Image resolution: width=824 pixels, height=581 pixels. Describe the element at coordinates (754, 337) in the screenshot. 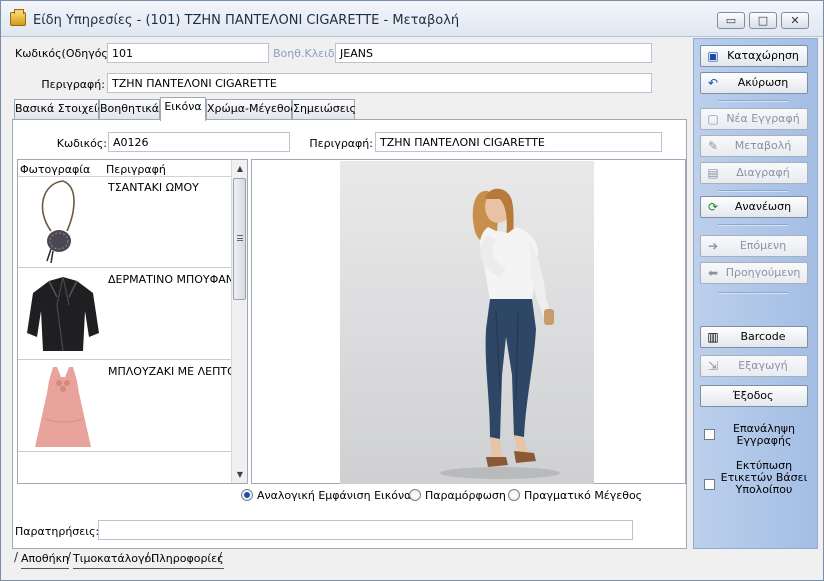

I see `barcode-button: ▥ Barcode` at that location.